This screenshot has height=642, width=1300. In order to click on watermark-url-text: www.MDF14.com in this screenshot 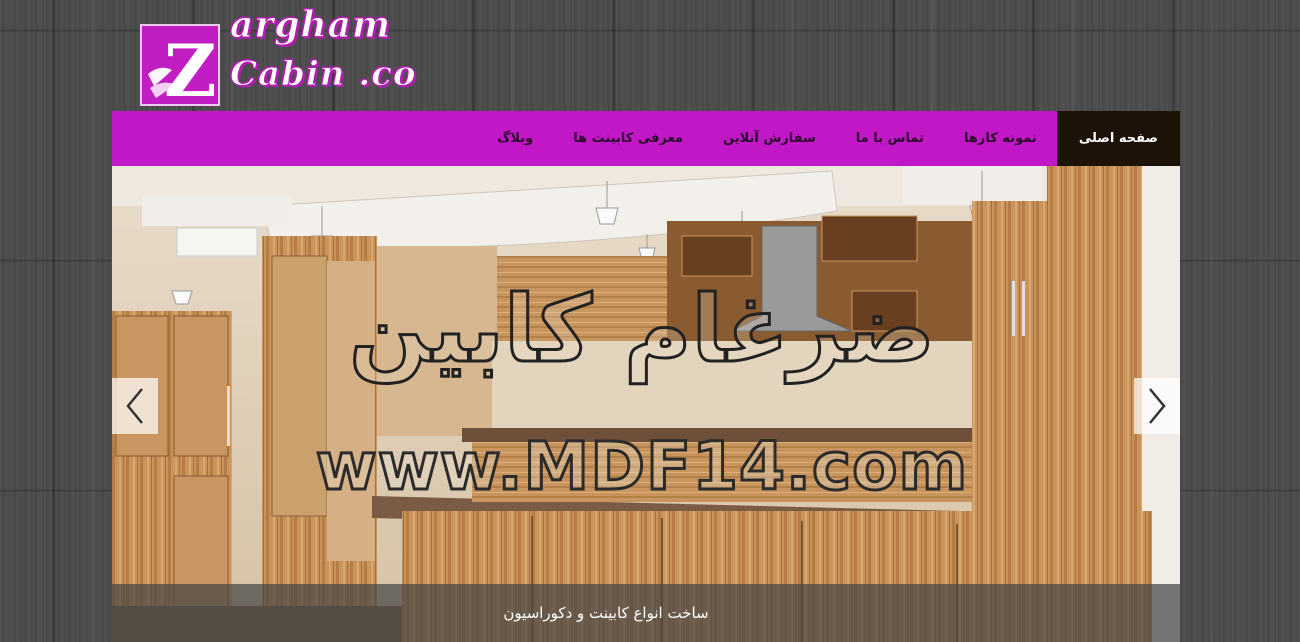, I will do `click(641, 467)`.